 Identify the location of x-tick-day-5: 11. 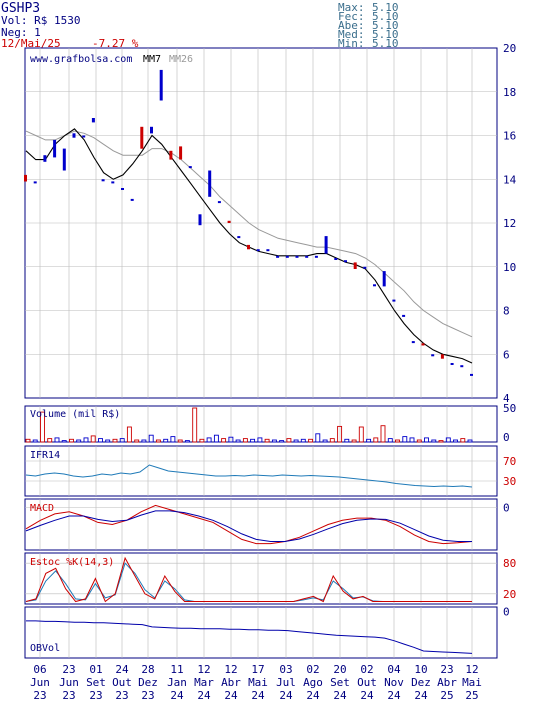
(176, 669).